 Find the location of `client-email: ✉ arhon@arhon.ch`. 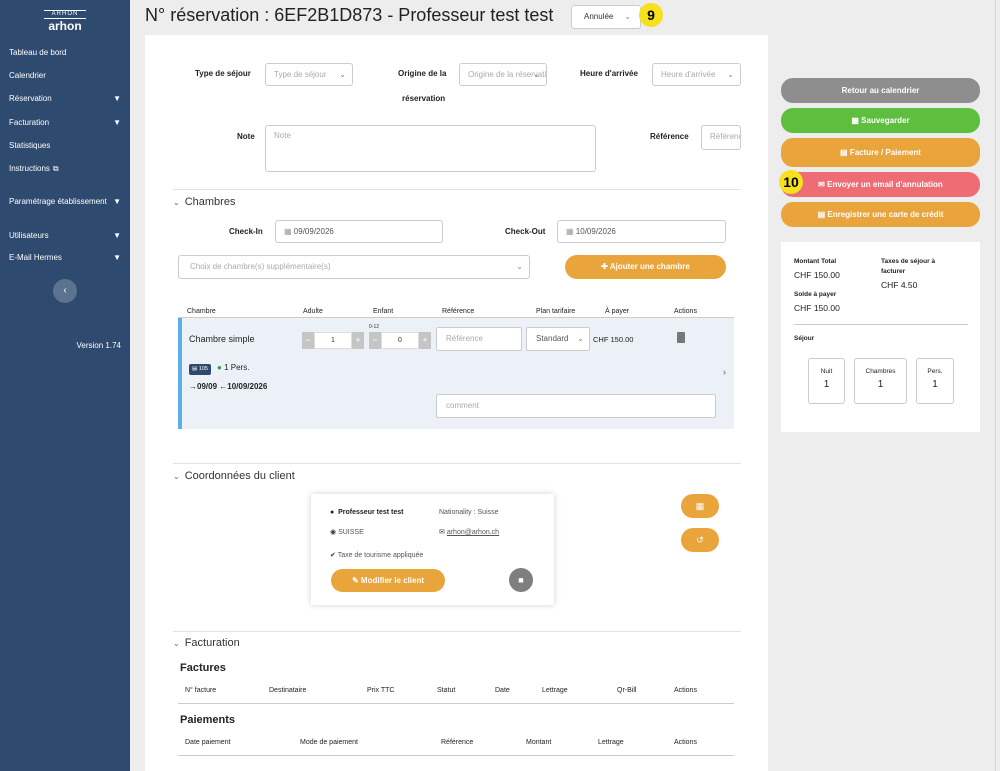

client-email: ✉ arhon@arhon.ch is located at coordinates (469, 532).